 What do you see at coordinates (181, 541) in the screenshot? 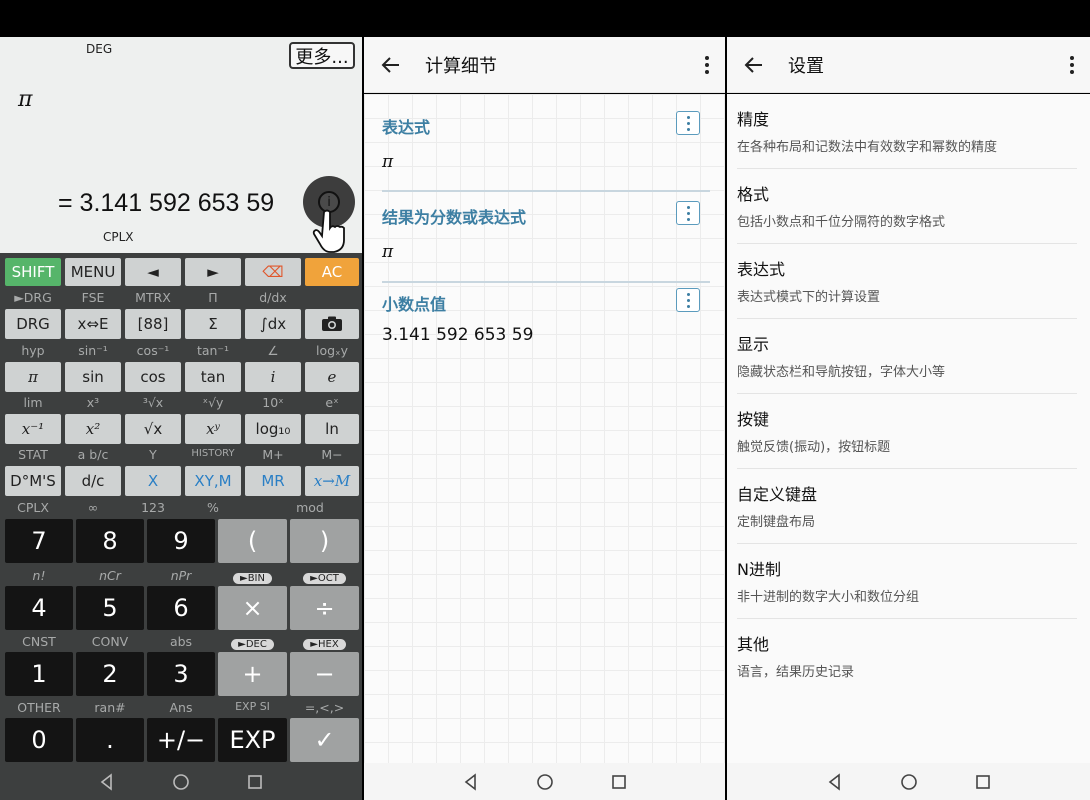
I see `digit-9-key: 9` at bounding box center [181, 541].